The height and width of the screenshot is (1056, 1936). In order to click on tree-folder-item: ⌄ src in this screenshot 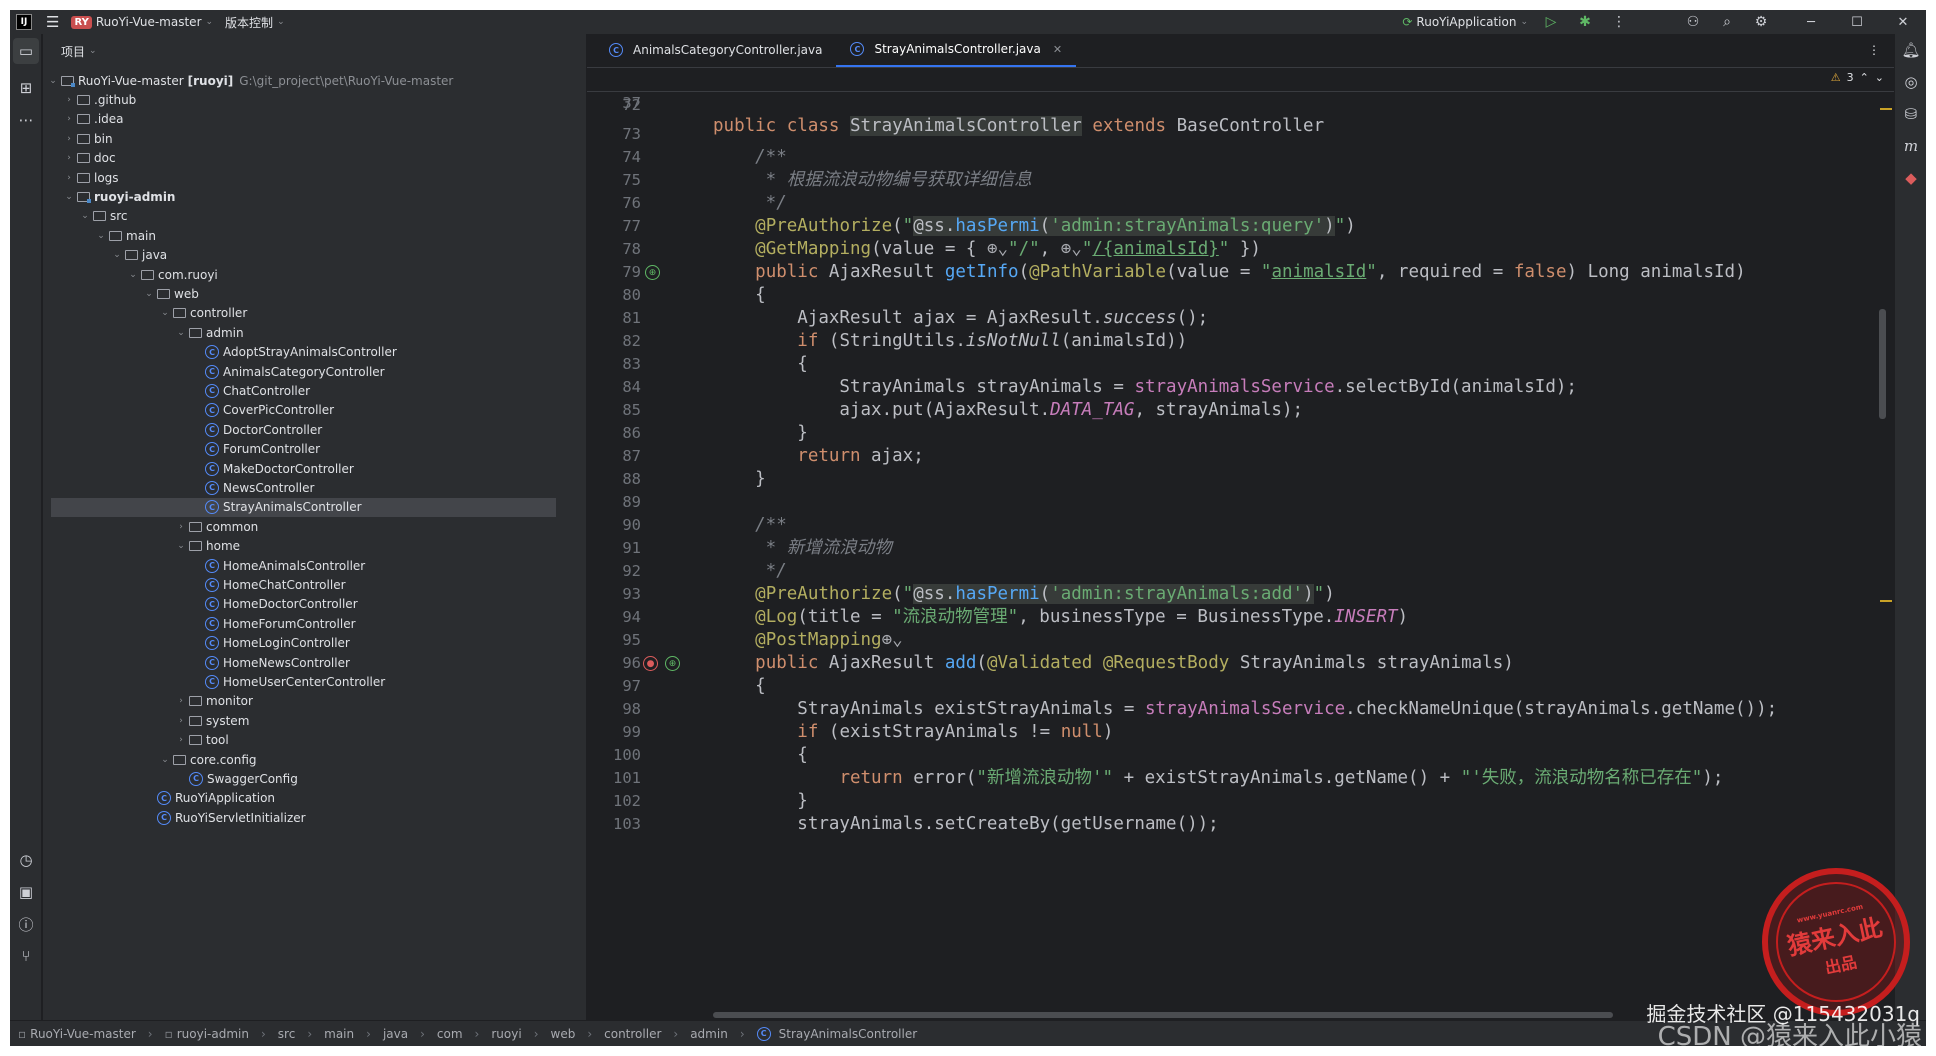, I will do `click(85, 216)`.